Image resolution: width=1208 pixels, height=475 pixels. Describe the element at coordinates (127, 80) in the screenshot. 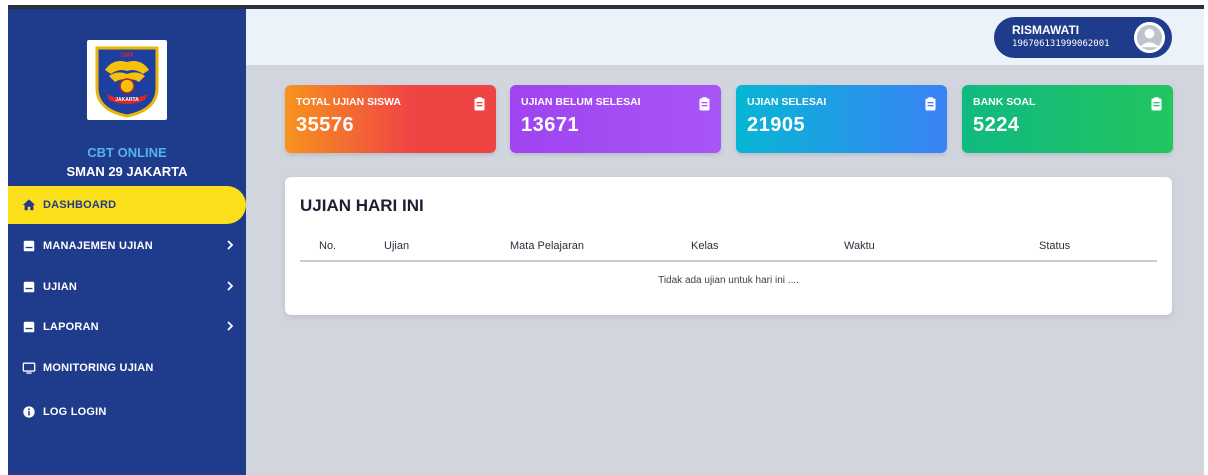

I see `school-logo: SMA JAKARTA` at that location.